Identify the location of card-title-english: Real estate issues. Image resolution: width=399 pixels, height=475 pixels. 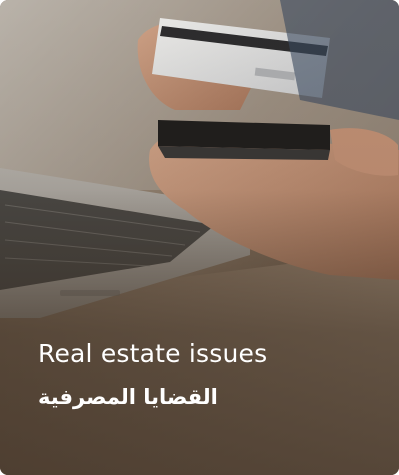
(203, 354).